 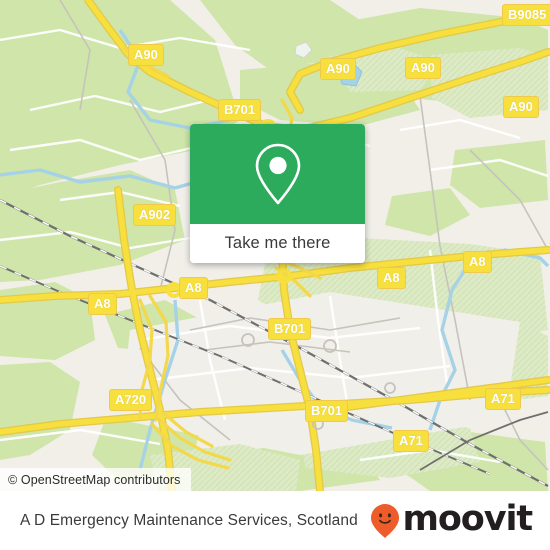 I want to click on location-pin-icon, so click(x=277, y=174).